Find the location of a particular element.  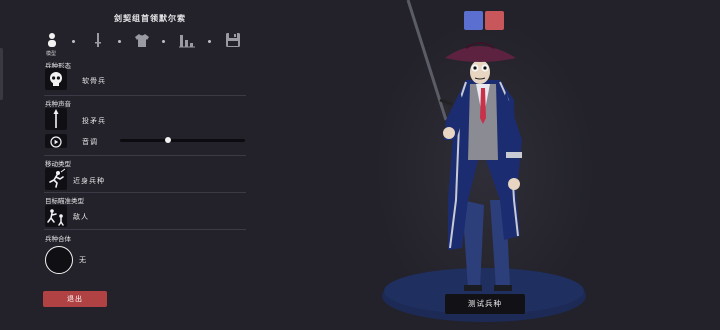

cuff-trim is located at coordinates (514, 155).